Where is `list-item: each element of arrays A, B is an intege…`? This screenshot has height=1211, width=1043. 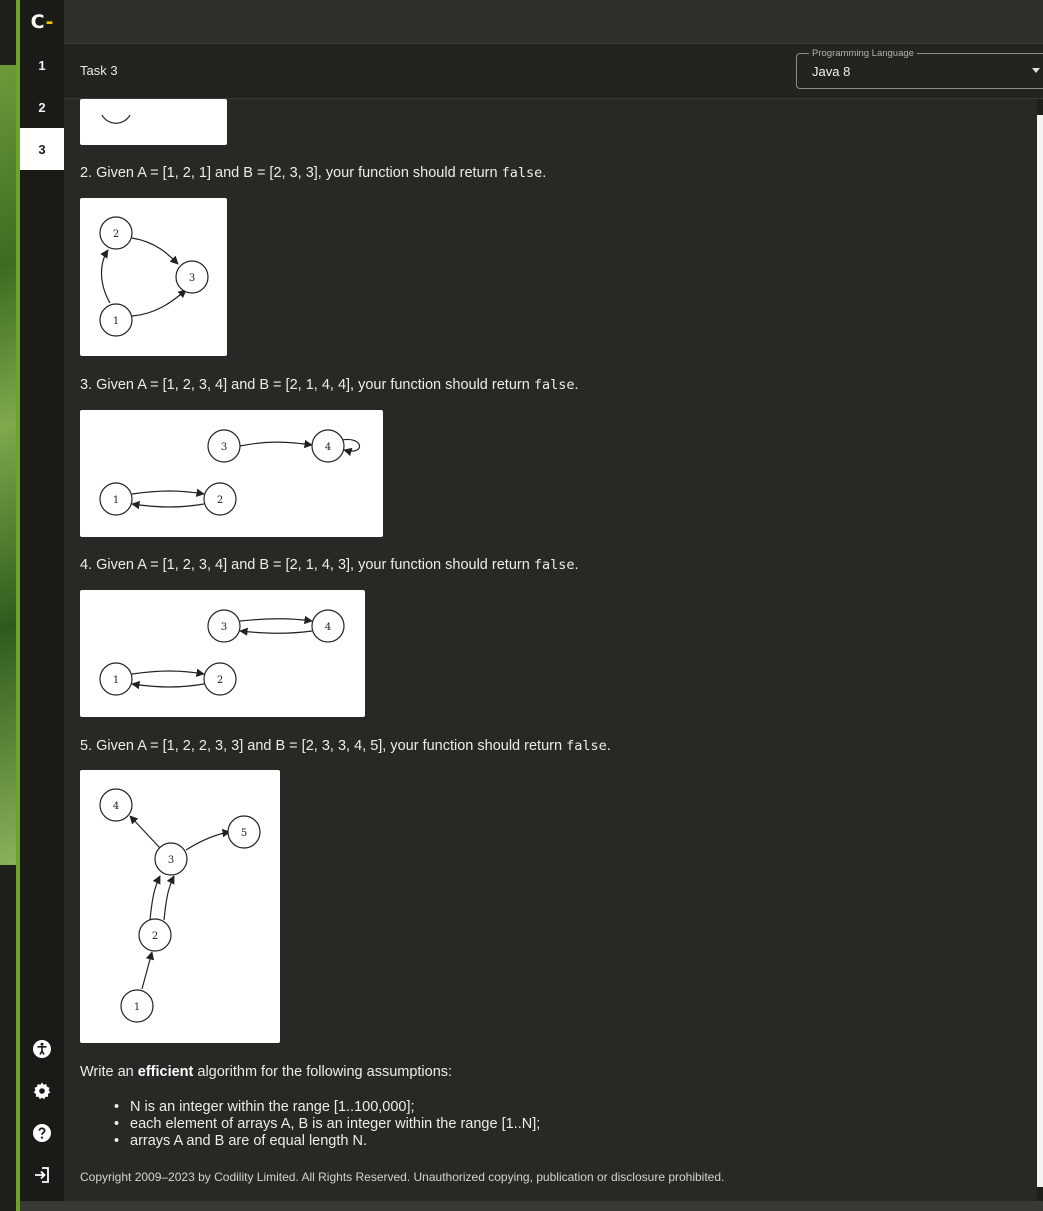
list-item: each element of arrays A, B is an intege… is located at coordinates (326, 1124).